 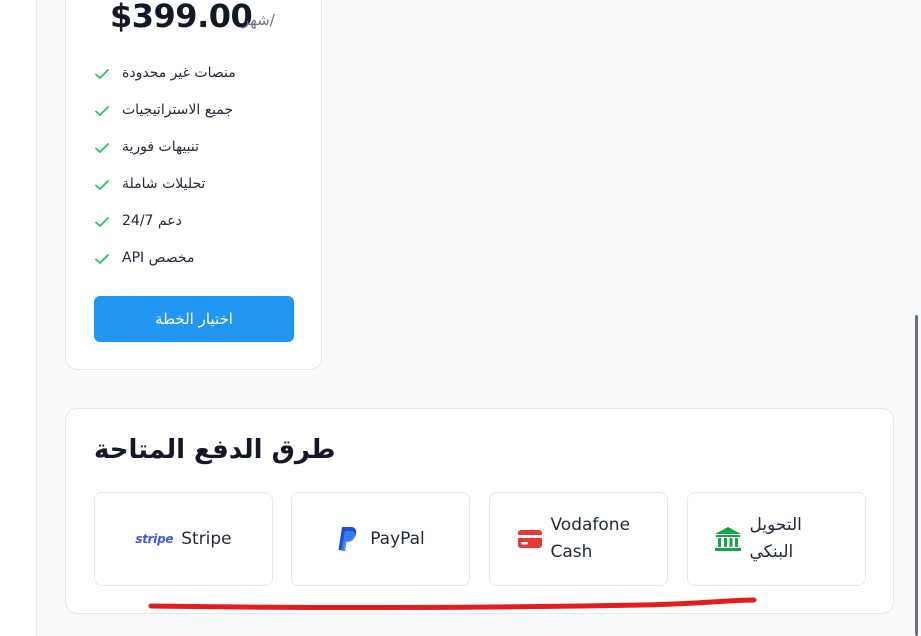 I want to click on feature-item: API مخصص, so click(x=194, y=260).